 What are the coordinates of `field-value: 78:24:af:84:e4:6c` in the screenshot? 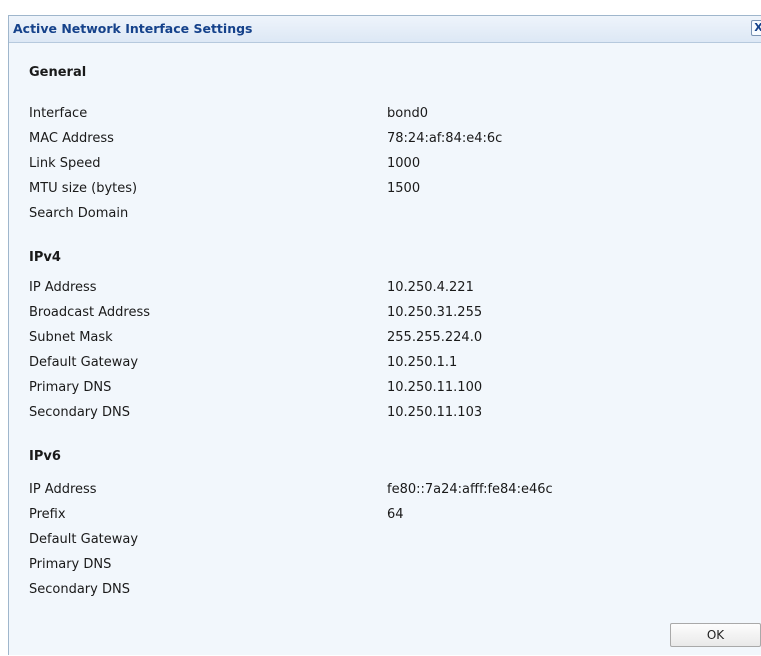 It's located at (445, 138).